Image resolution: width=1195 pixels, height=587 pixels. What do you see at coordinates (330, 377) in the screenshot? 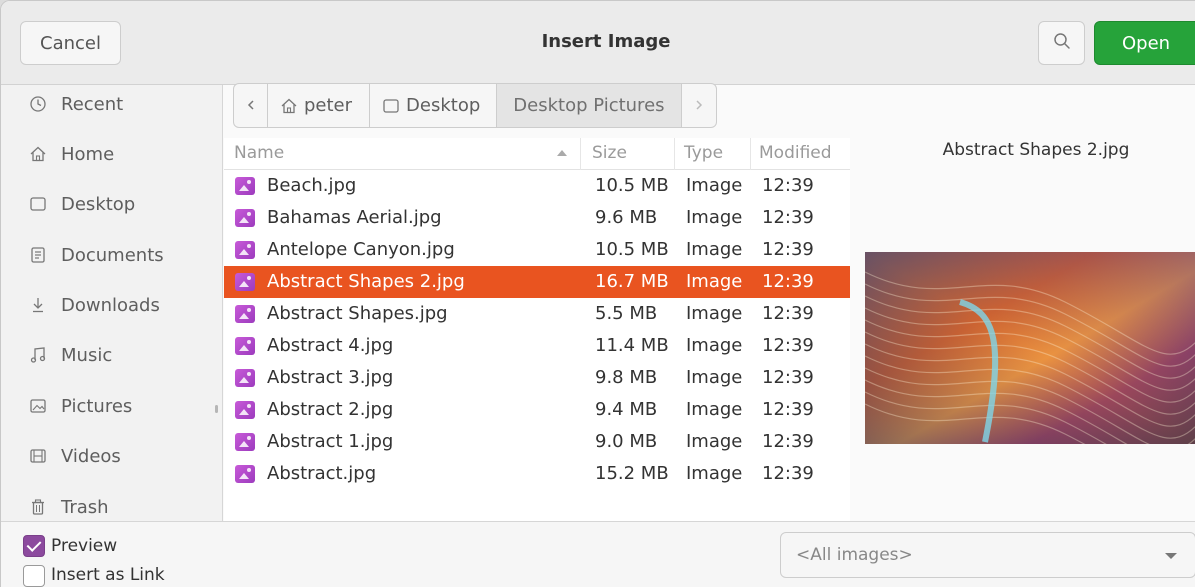
I see `file-name: Abstract 3.jpg` at bounding box center [330, 377].